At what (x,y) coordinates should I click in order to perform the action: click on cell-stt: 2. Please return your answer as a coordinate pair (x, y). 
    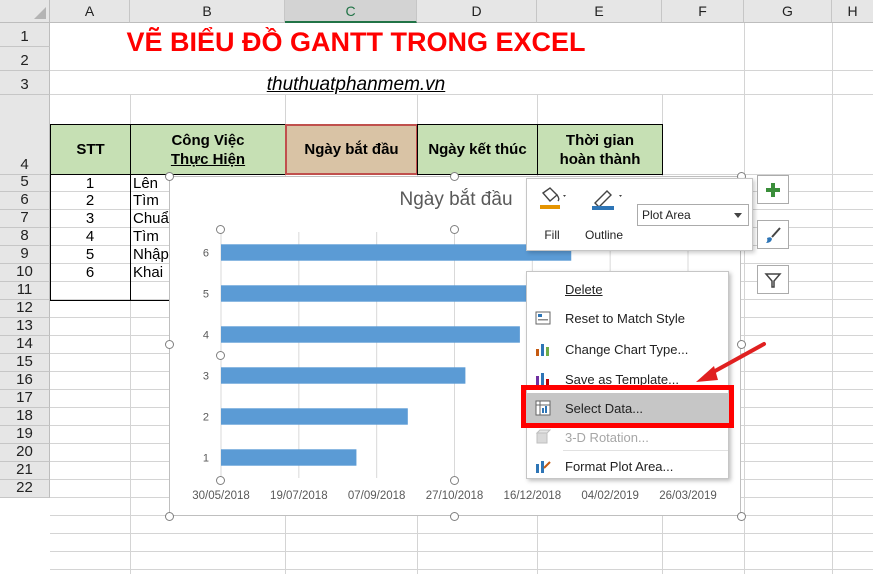
    Looking at the image, I should click on (90, 201).